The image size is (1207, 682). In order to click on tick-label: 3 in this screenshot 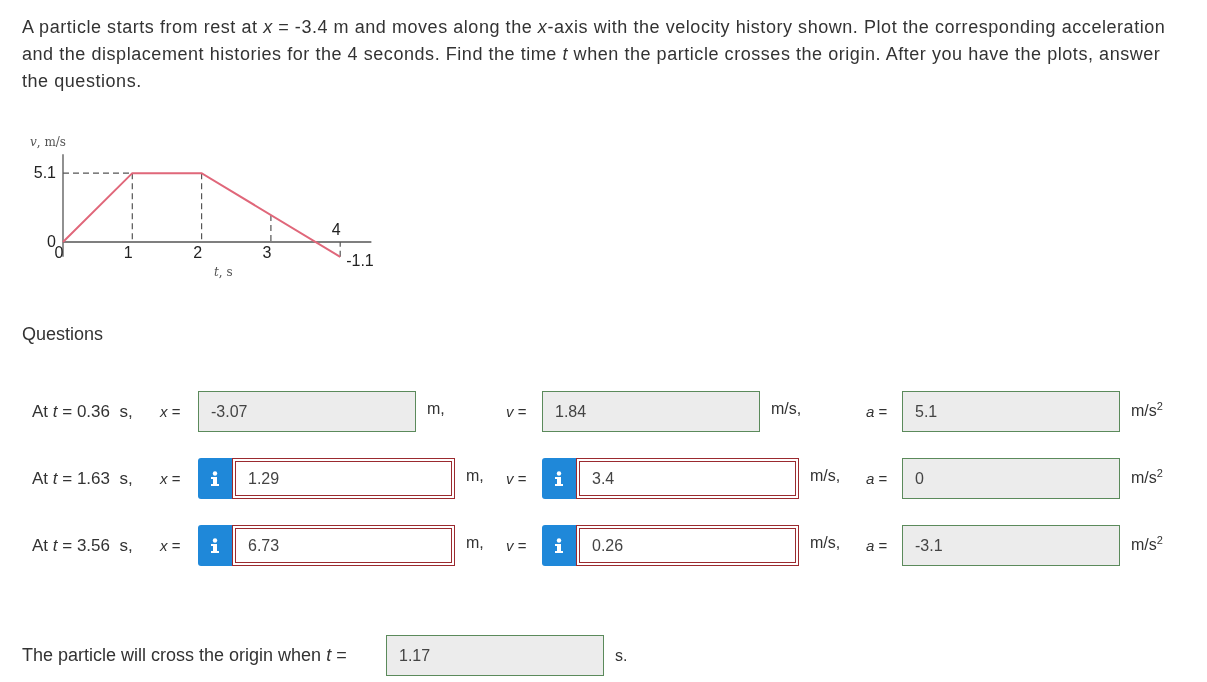, I will do `click(267, 252)`.